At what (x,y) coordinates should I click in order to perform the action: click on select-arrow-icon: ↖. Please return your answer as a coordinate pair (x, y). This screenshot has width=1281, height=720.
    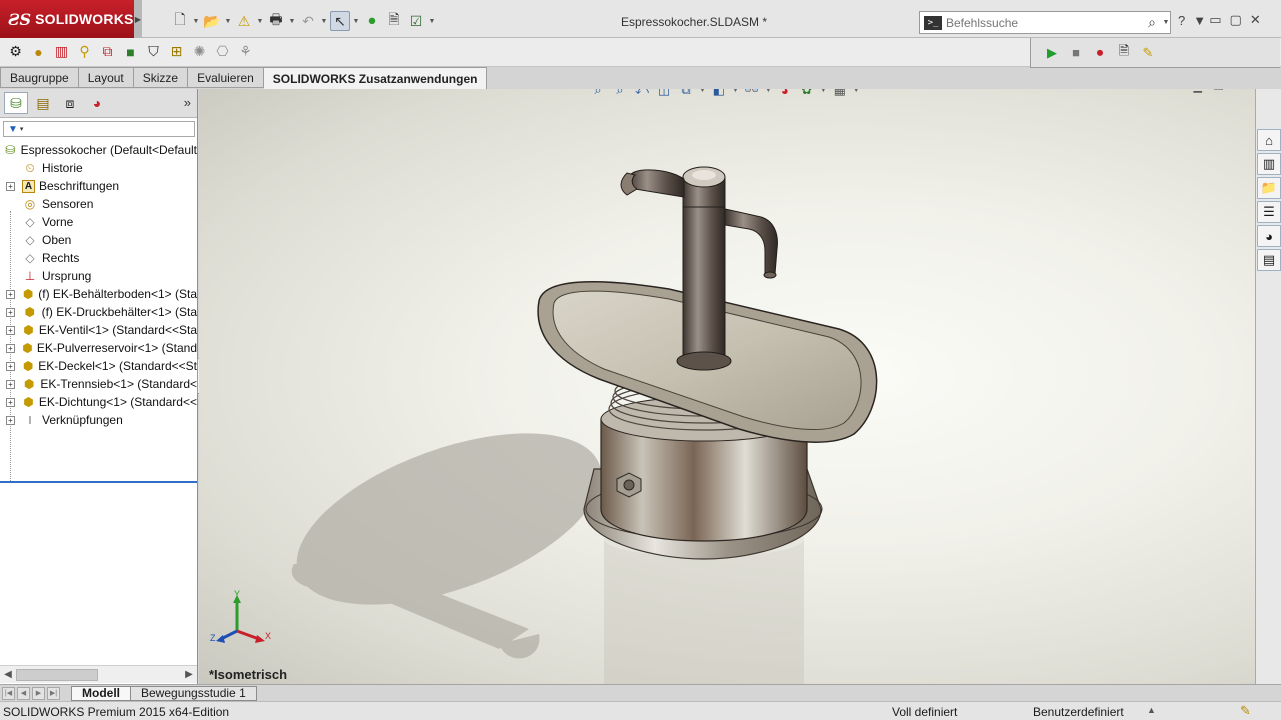
    Looking at the image, I should click on (340, 21).